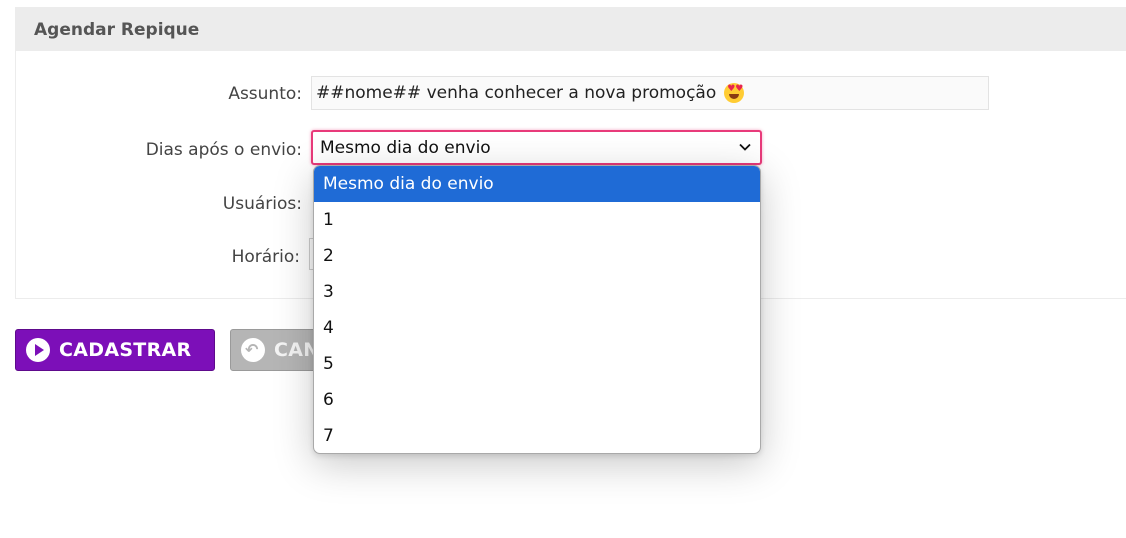 This screenshot has width=1126, height=538. I want to click on chevron-down-icon, so click(745, 147).